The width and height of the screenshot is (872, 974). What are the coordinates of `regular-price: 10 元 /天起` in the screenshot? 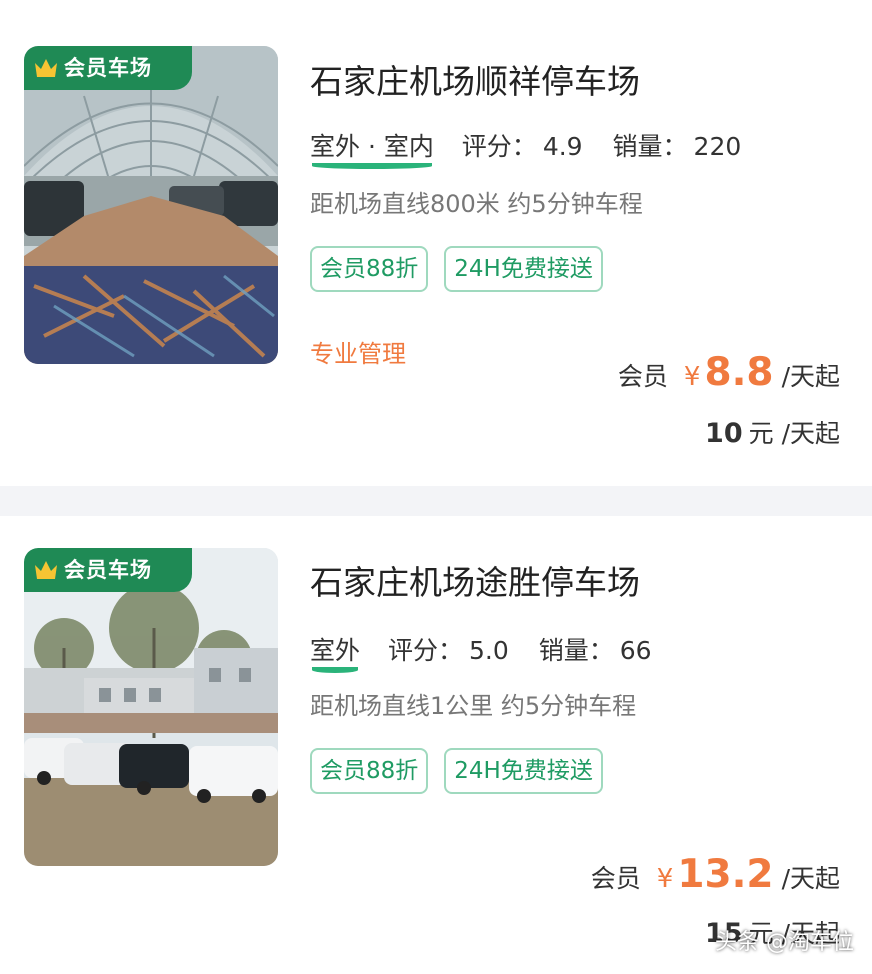 It's located at (772, 432).